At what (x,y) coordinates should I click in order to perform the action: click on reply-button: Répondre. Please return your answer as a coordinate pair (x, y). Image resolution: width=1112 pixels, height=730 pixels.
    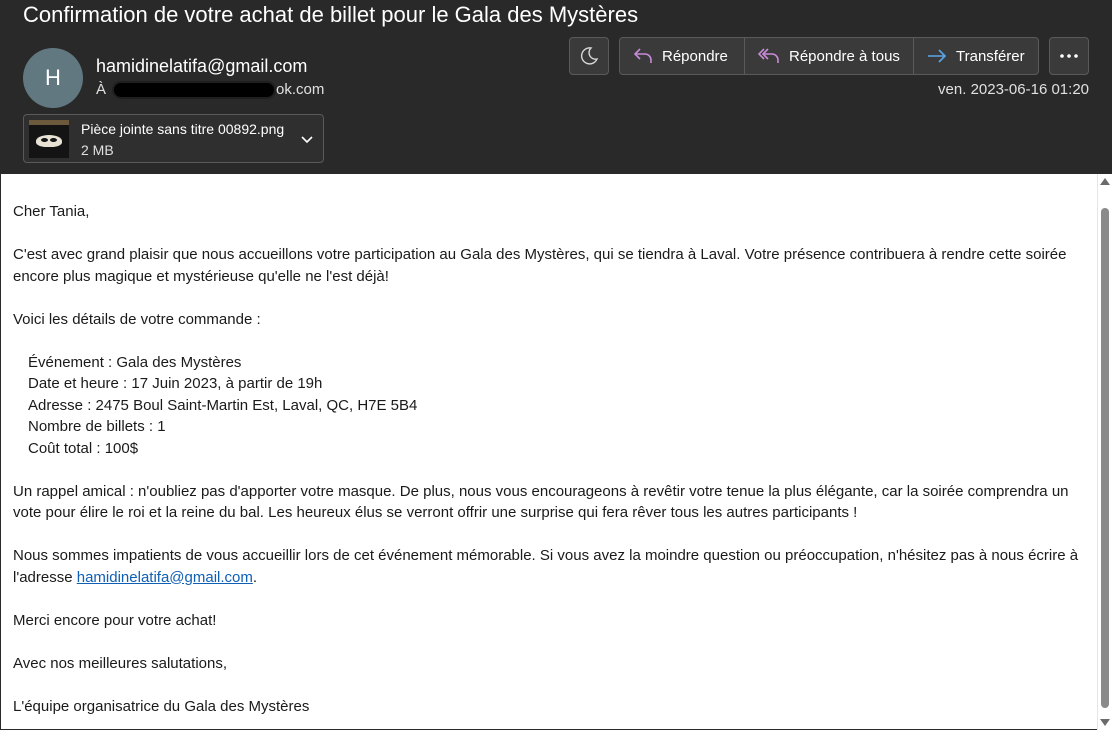
    Looking at the image, I should click on (682, 56).